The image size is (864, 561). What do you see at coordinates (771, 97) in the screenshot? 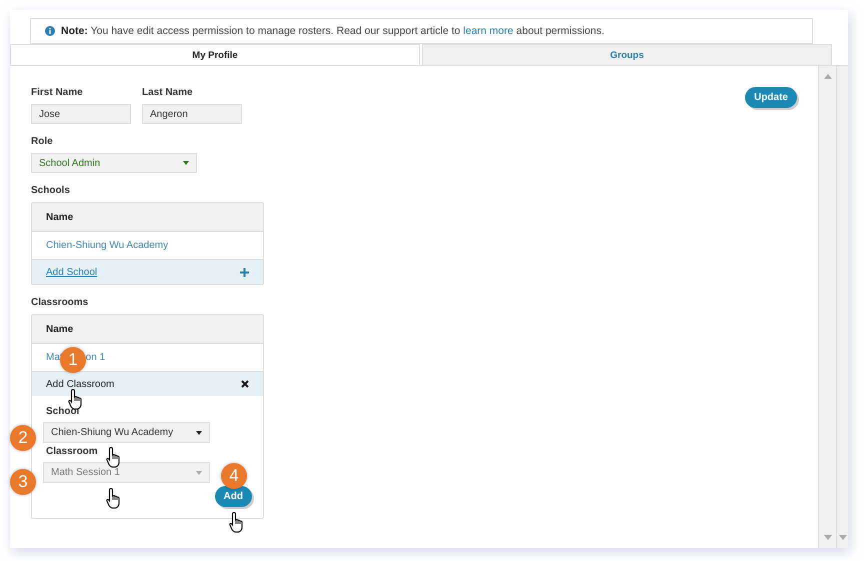
I see `update-button: Update` at bounding box center [771, 97].